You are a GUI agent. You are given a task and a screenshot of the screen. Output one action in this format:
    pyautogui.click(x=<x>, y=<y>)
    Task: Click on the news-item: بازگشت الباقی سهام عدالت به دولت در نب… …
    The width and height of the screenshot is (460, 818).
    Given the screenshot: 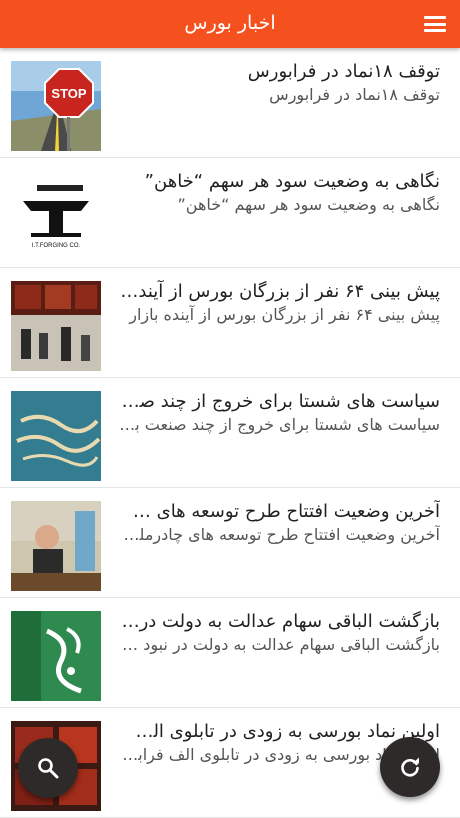 What is the action you would take?
    pyautogui.click(x=230, y=653)
    